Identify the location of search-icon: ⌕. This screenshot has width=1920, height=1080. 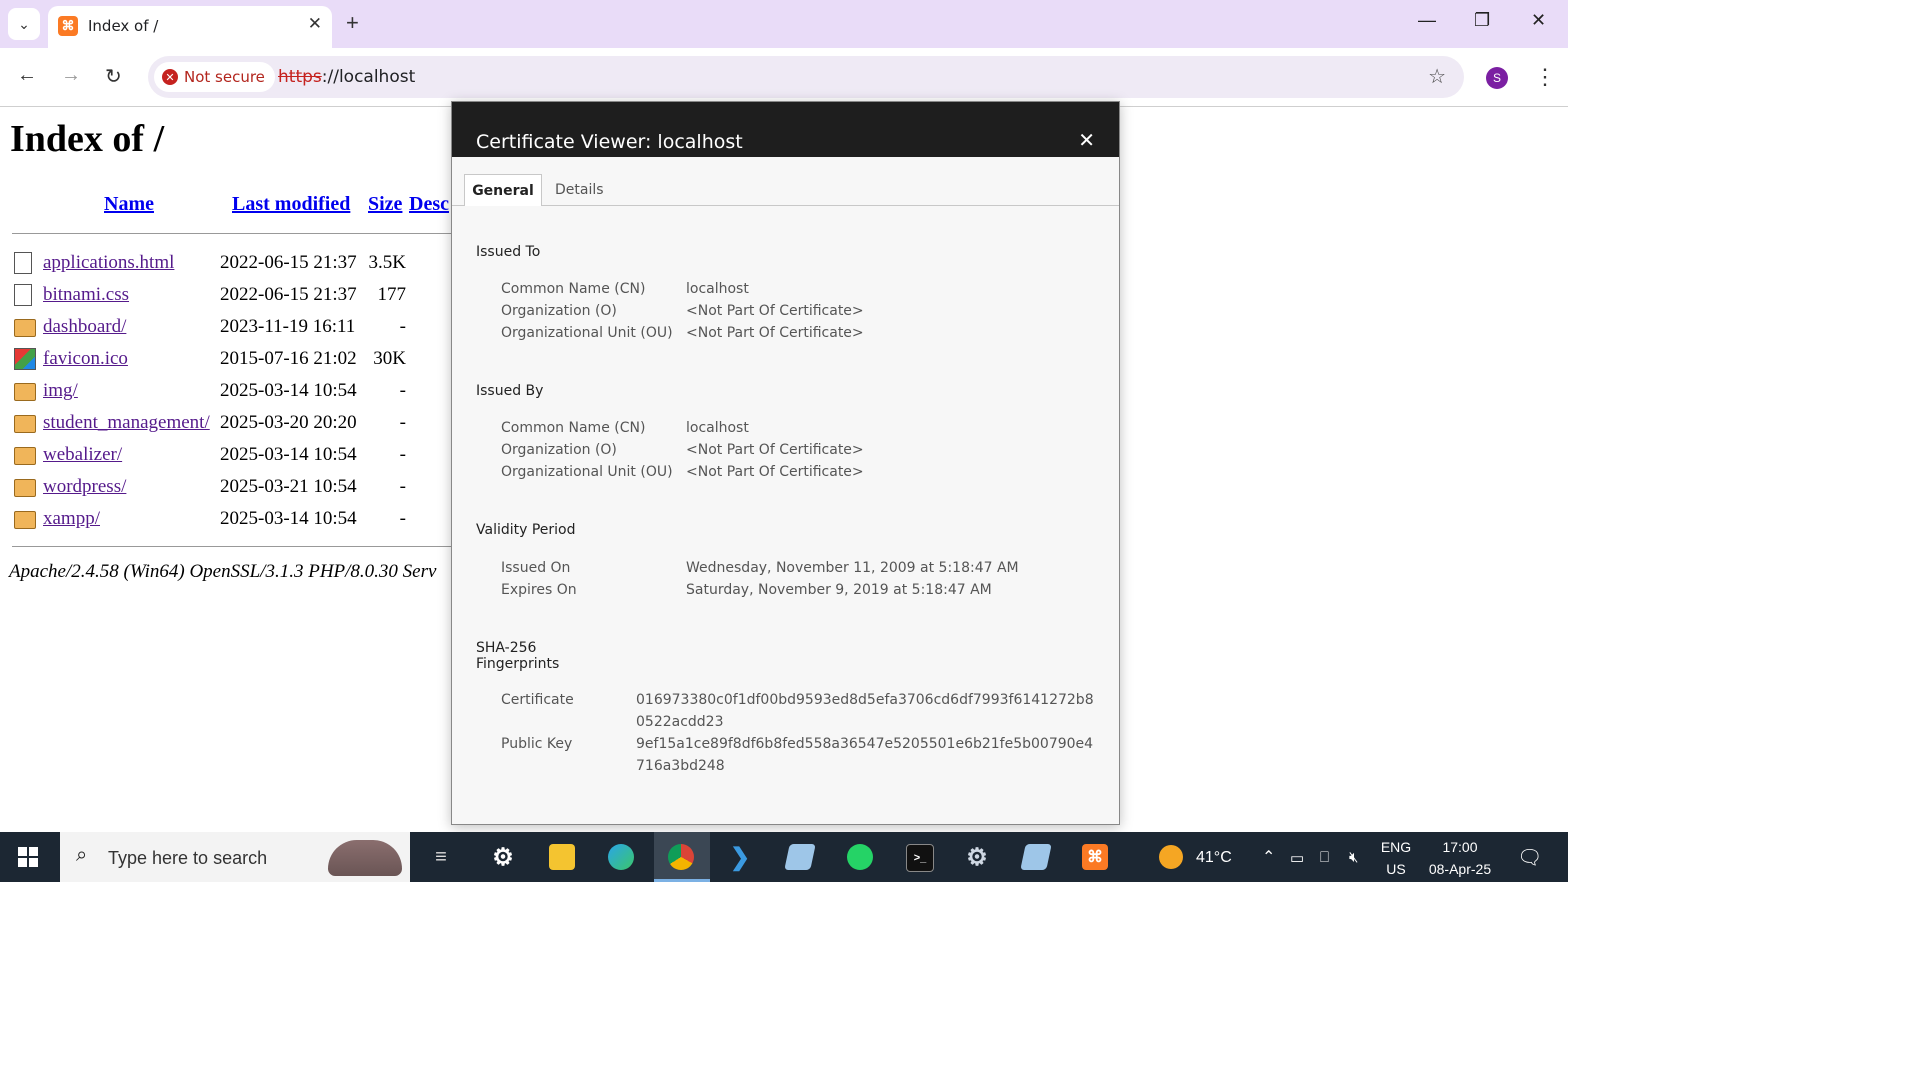
(82, 855).